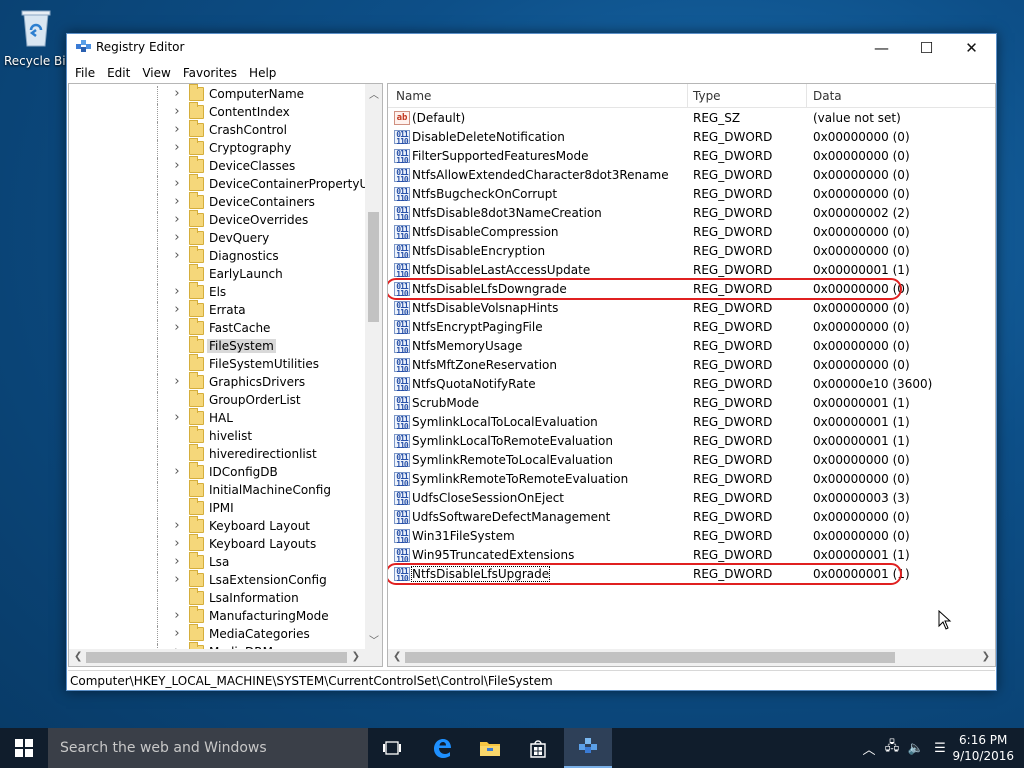  Describe the element at coordinates (374, 93) in the screenshot. I see `scroll-up-icon: ︿` at that location.